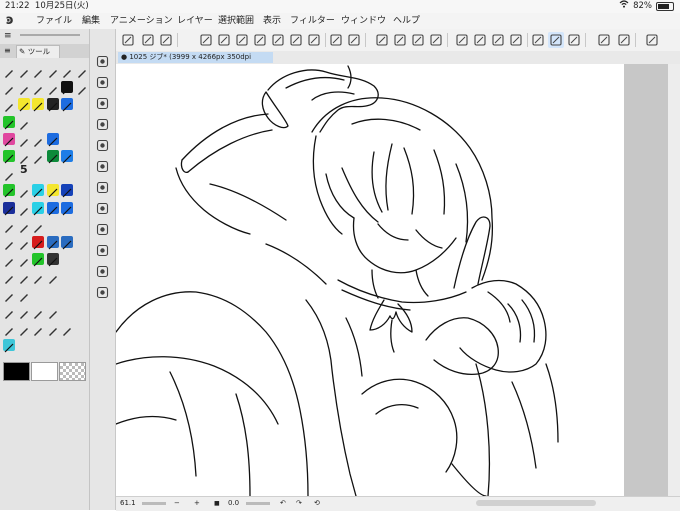 This screenshot has width=680, height=511. Describe the element at coordinates (50, 35) in the screenshot. I see `panel-grip` at that location.